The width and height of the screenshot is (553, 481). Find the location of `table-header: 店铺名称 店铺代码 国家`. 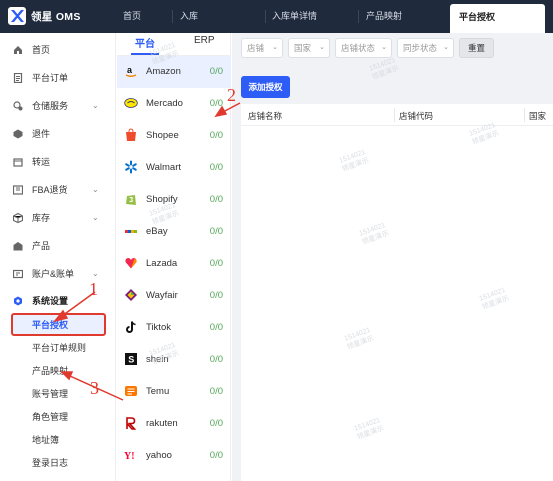

table-header: 店铺名称 店铺代码 国家 is located at coordinates (397, 115).